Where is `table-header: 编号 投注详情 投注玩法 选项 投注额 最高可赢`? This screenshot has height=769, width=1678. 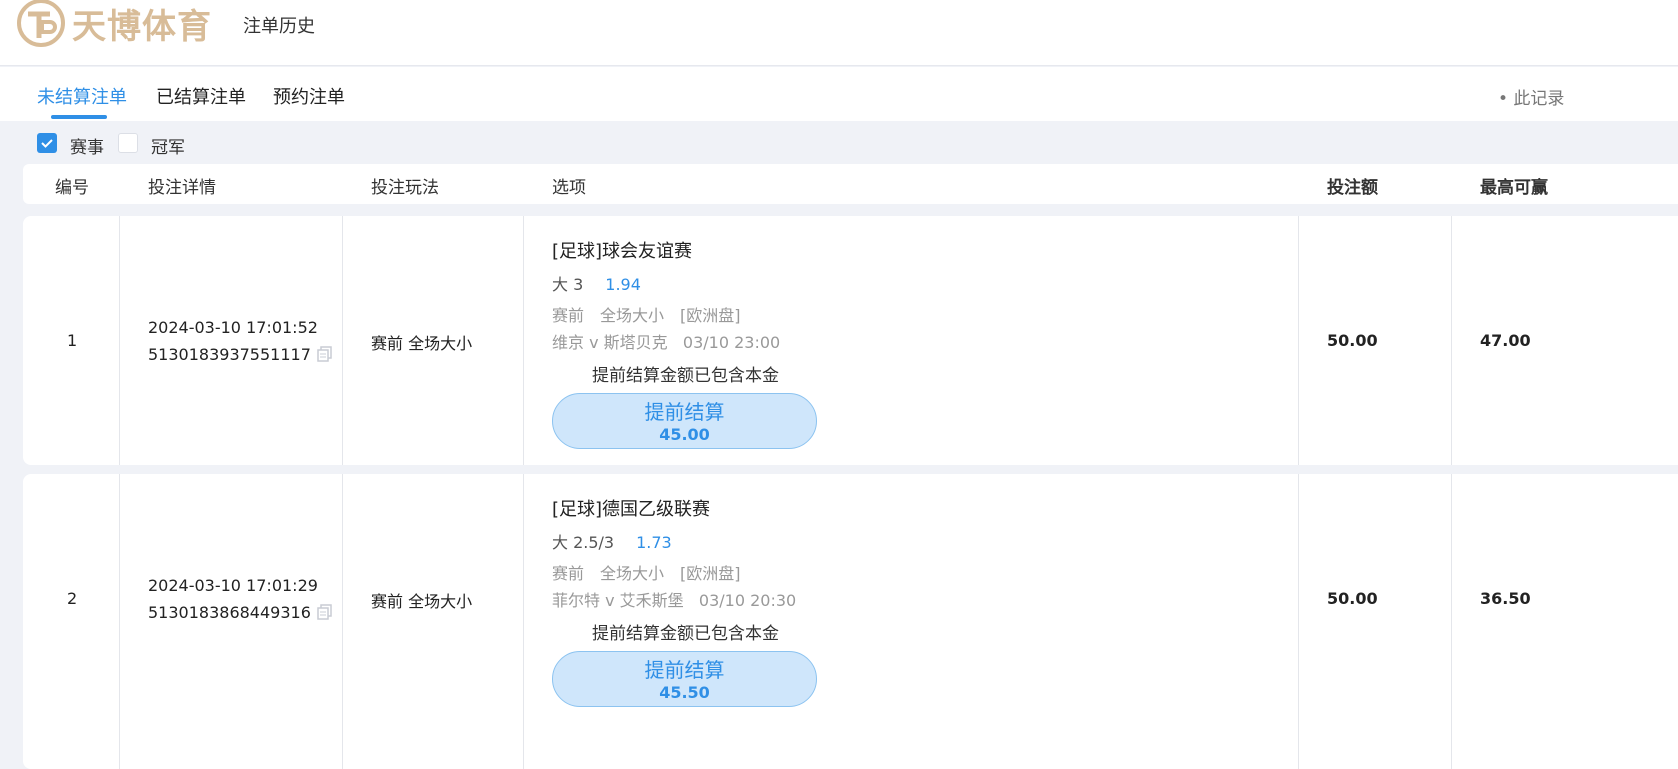
table-header: 编号 投注详情 投注玩法 选项 投注额 最高可赢 is located at coordinates (850, 184).